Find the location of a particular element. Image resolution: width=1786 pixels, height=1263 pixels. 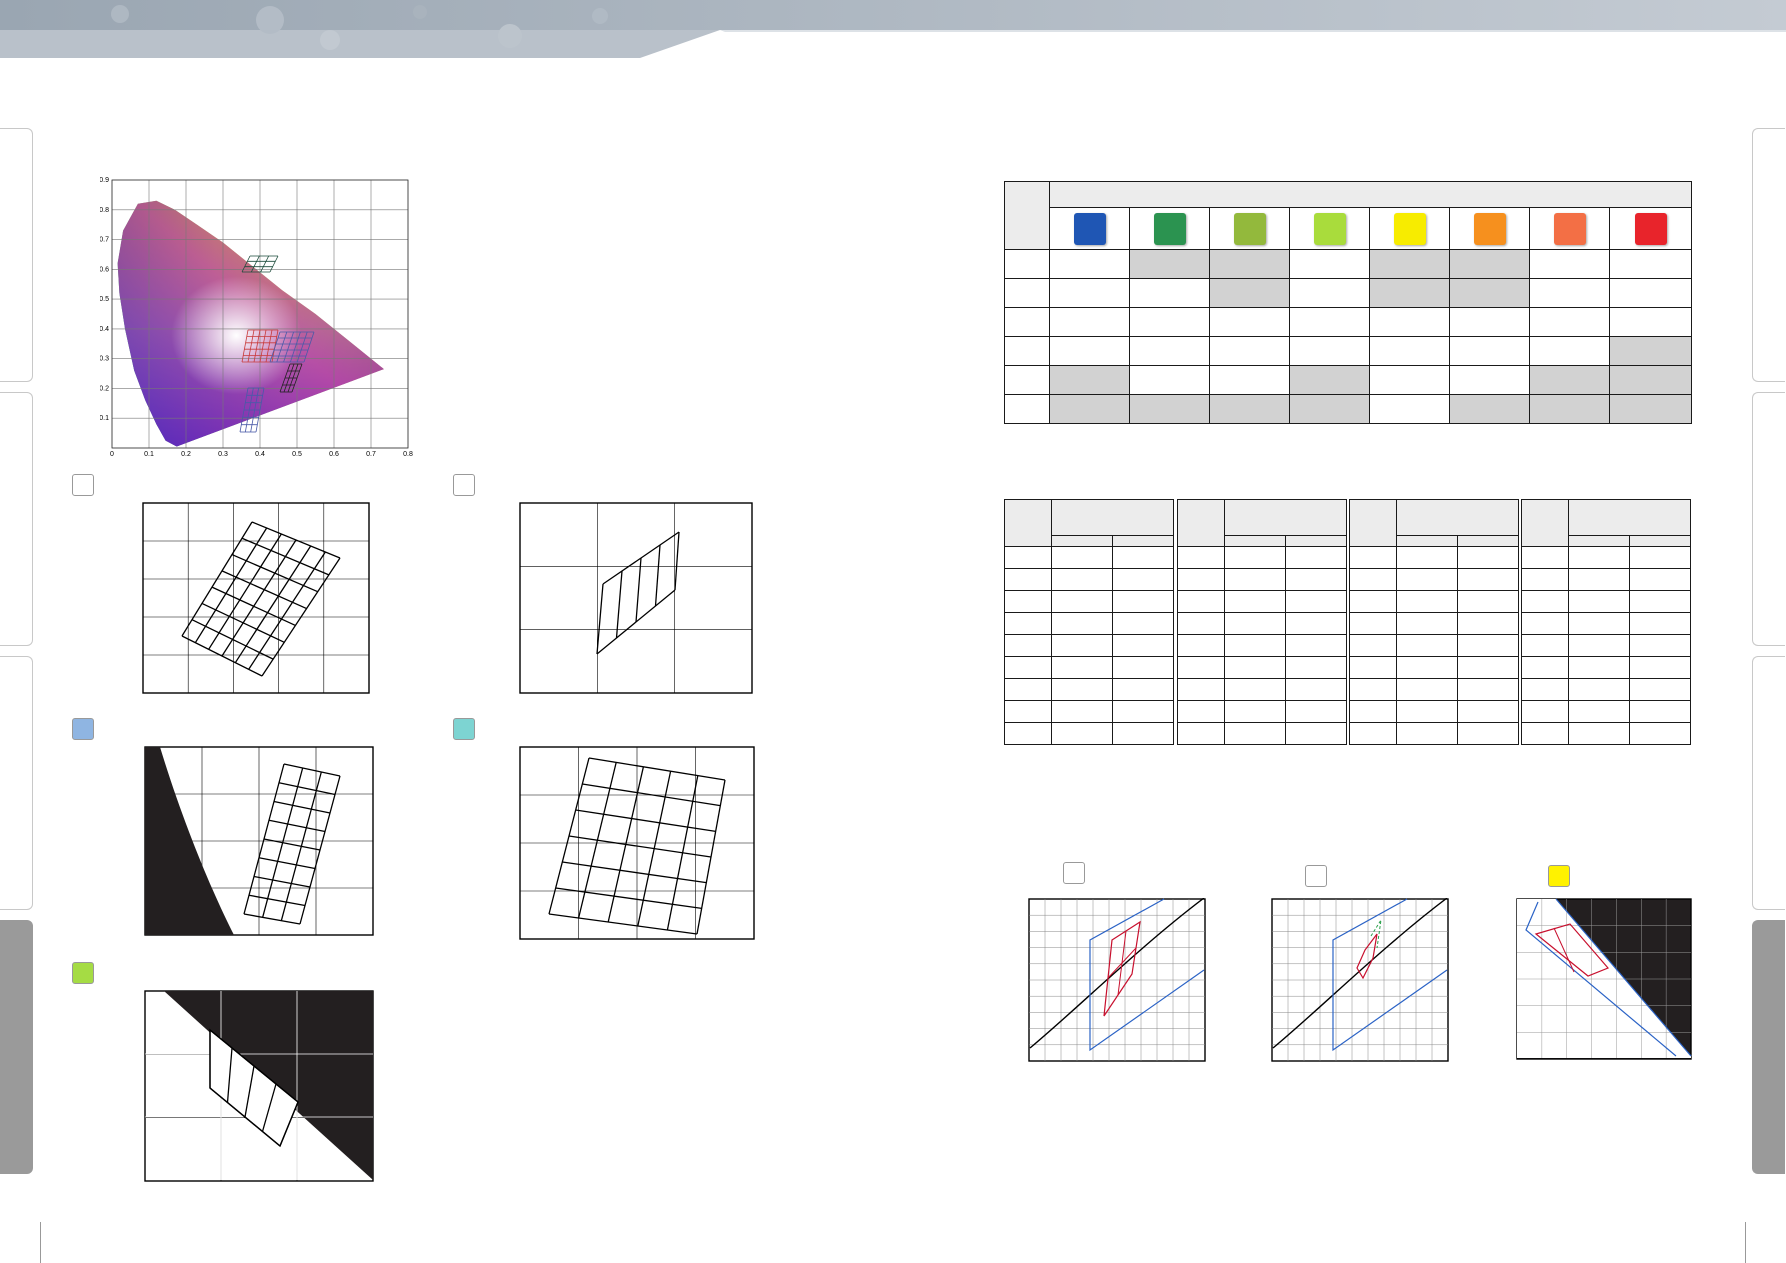

cie-y-tick: 0.5 is located at coordinates (104, 299).